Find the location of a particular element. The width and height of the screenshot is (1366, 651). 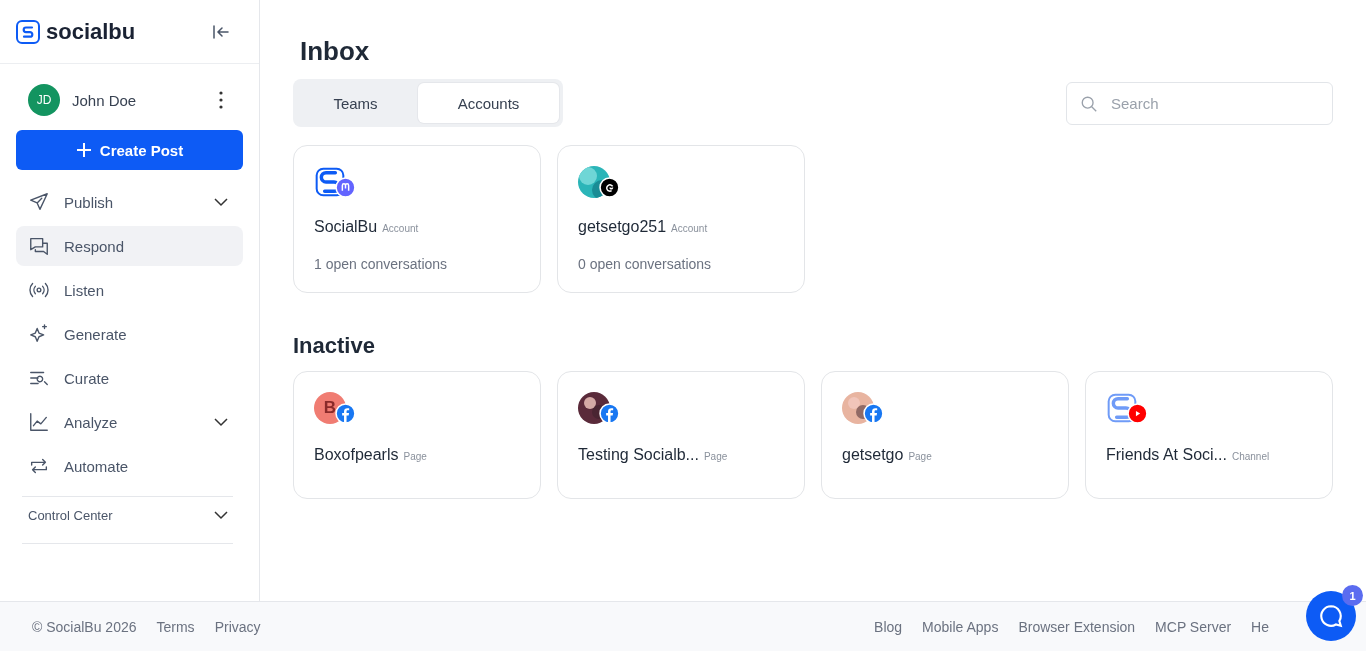

account-card: B Boxofpearls Page is located at coordinates (417, 435).